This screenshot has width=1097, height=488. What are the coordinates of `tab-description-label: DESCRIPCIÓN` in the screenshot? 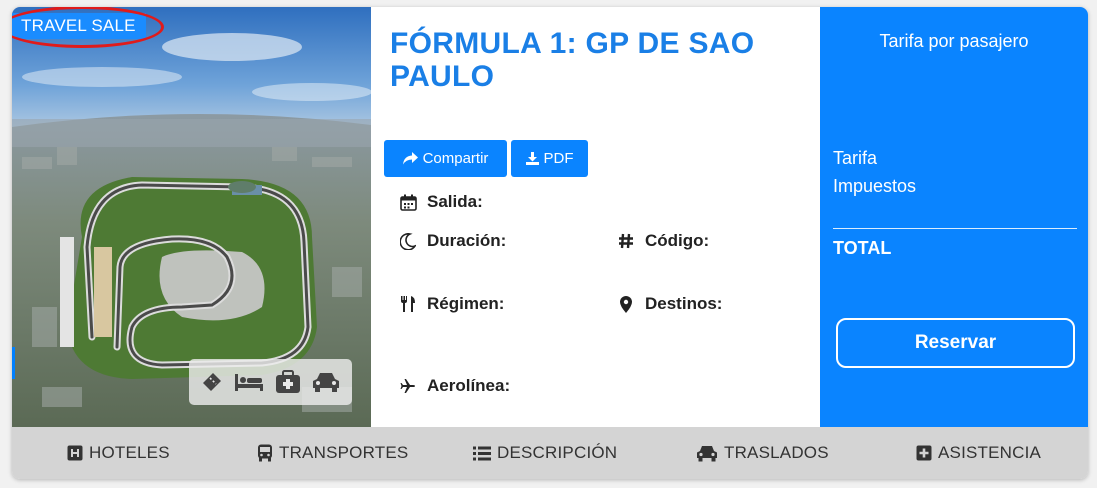 It's located at (557, 452).